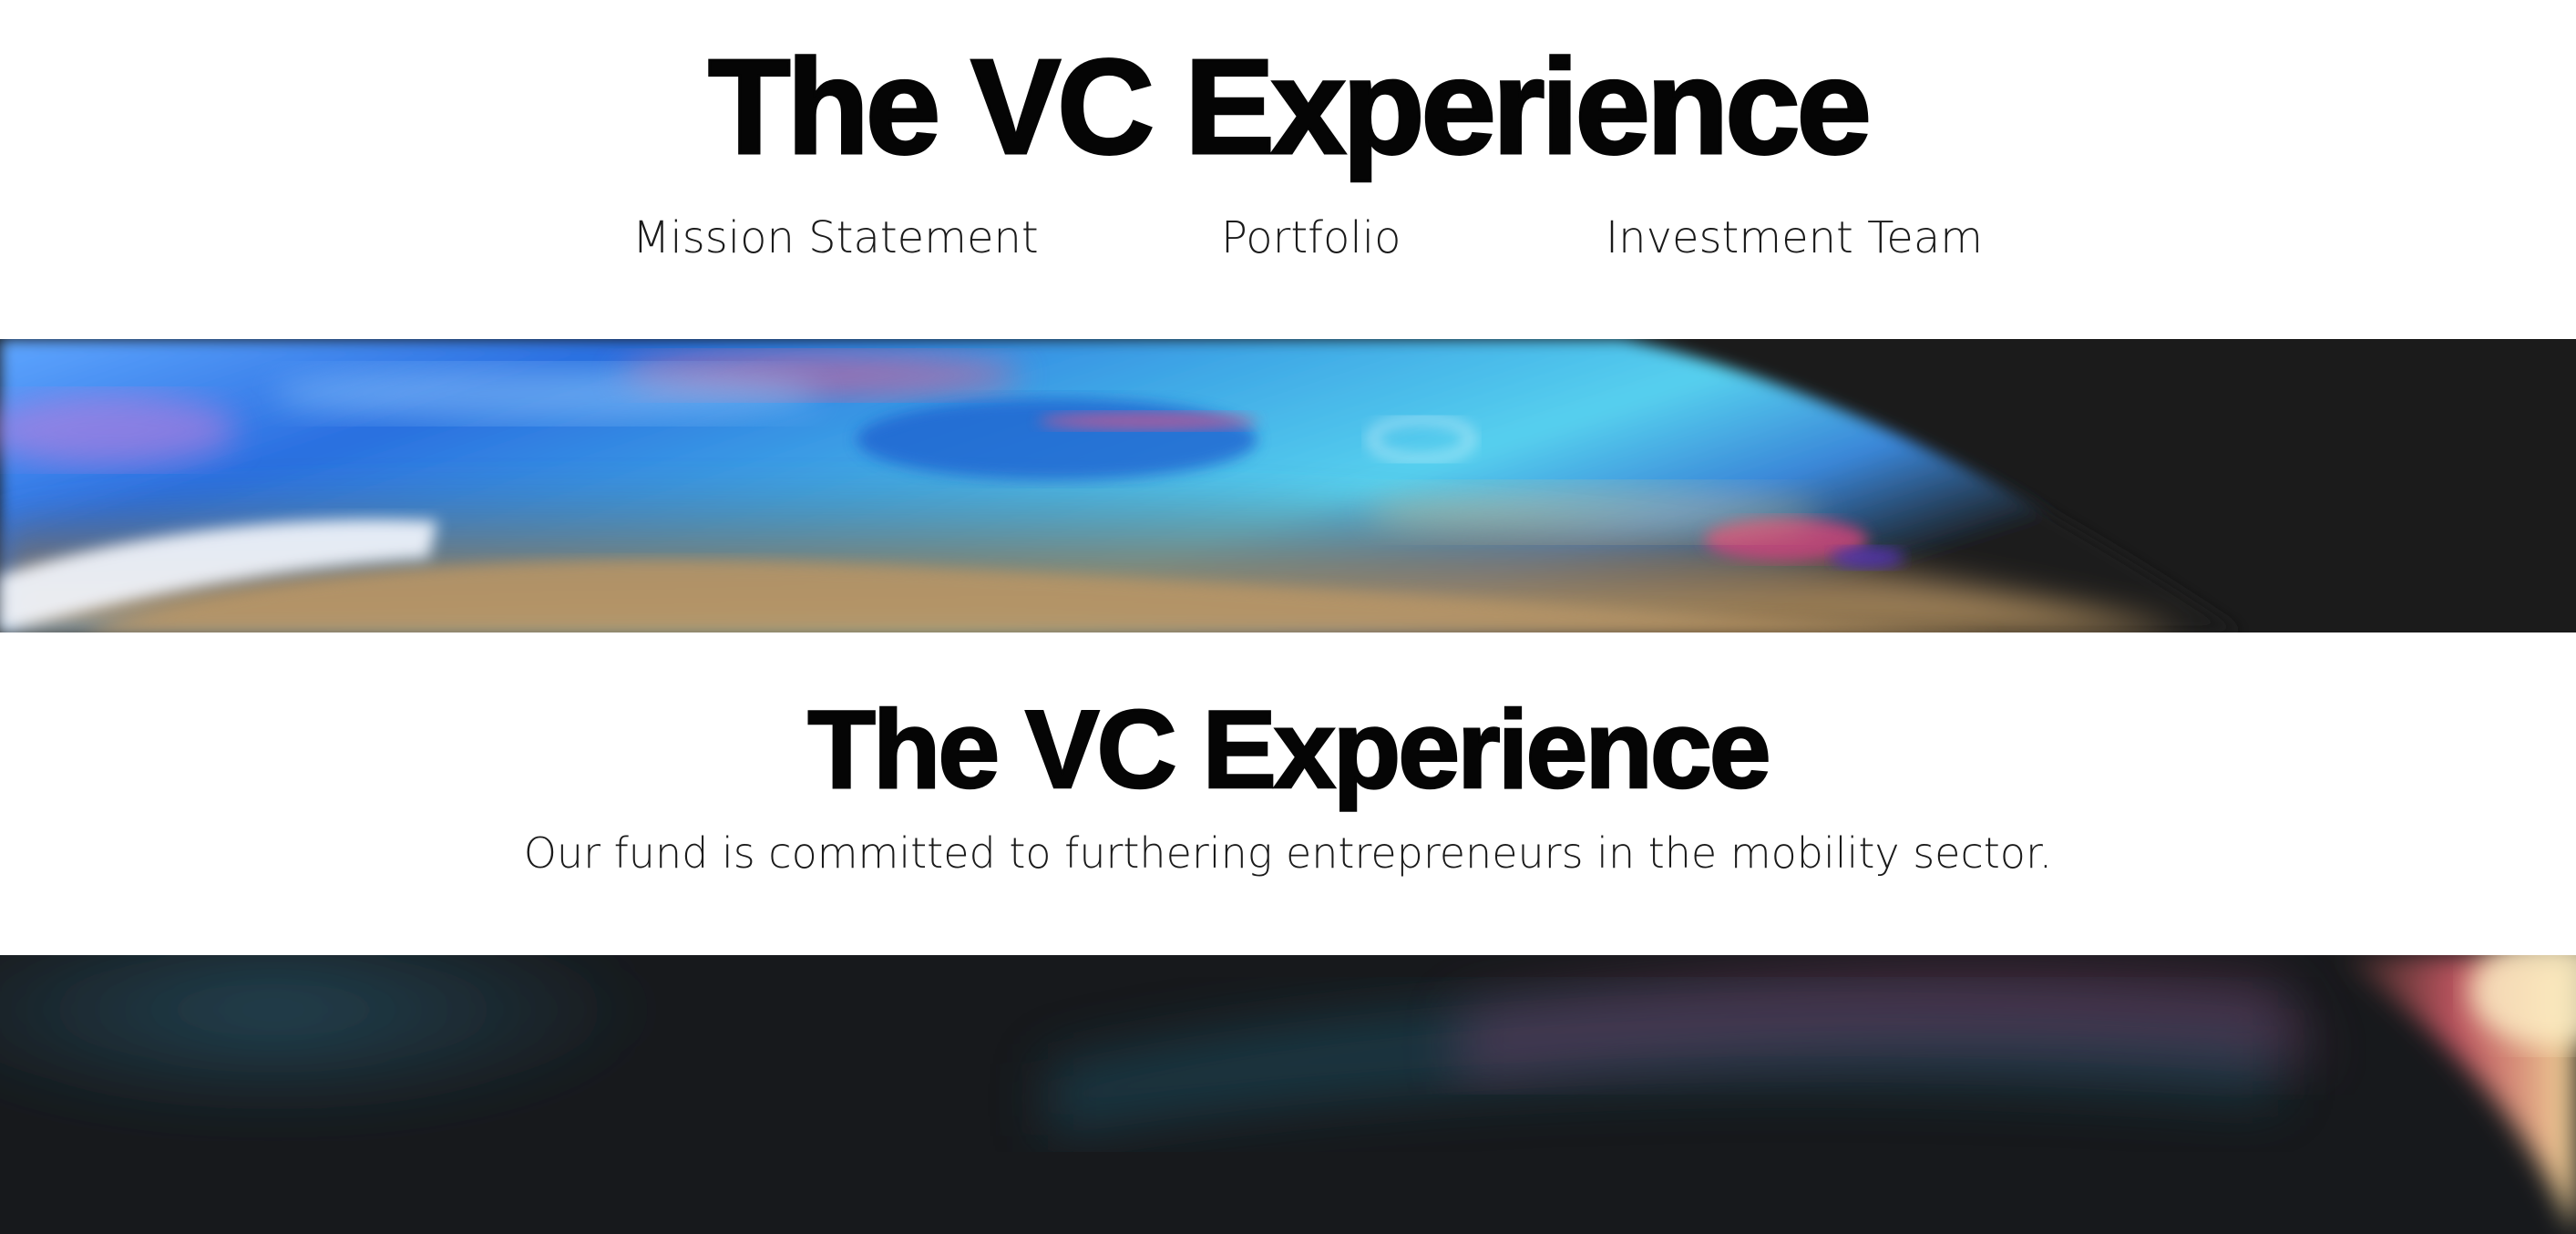 The image size is (2576, 1234). Describe the element at coordinates (1311, 238) in the screenshot. I see `nav-link-portfolio: Portfolio` at that location.